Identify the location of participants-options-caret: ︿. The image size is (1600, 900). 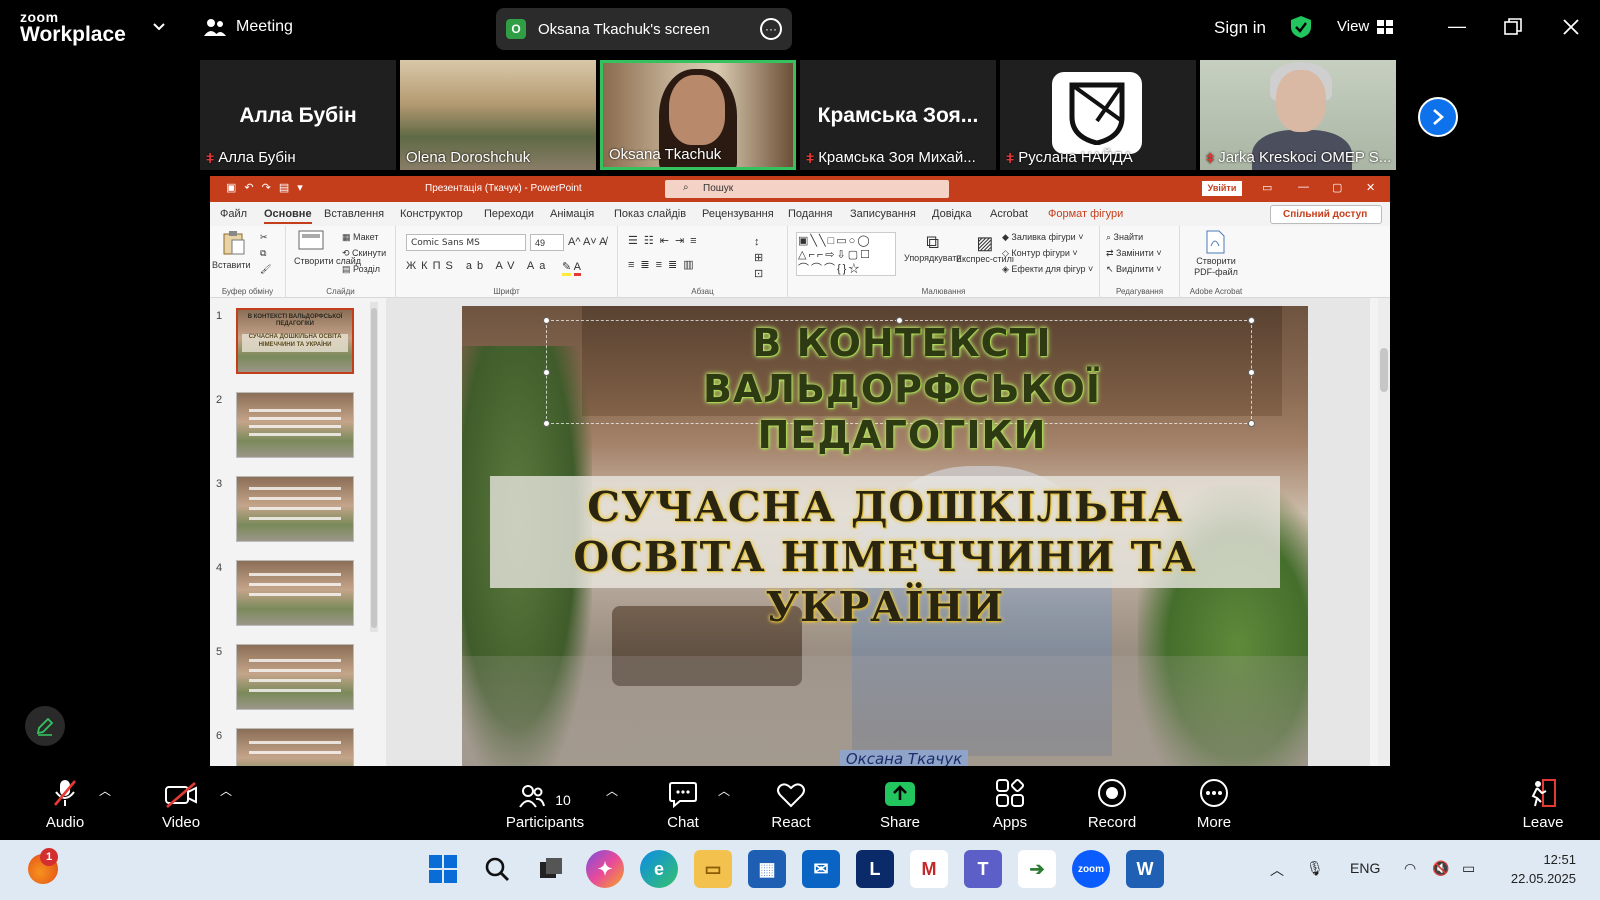
(612, 790).